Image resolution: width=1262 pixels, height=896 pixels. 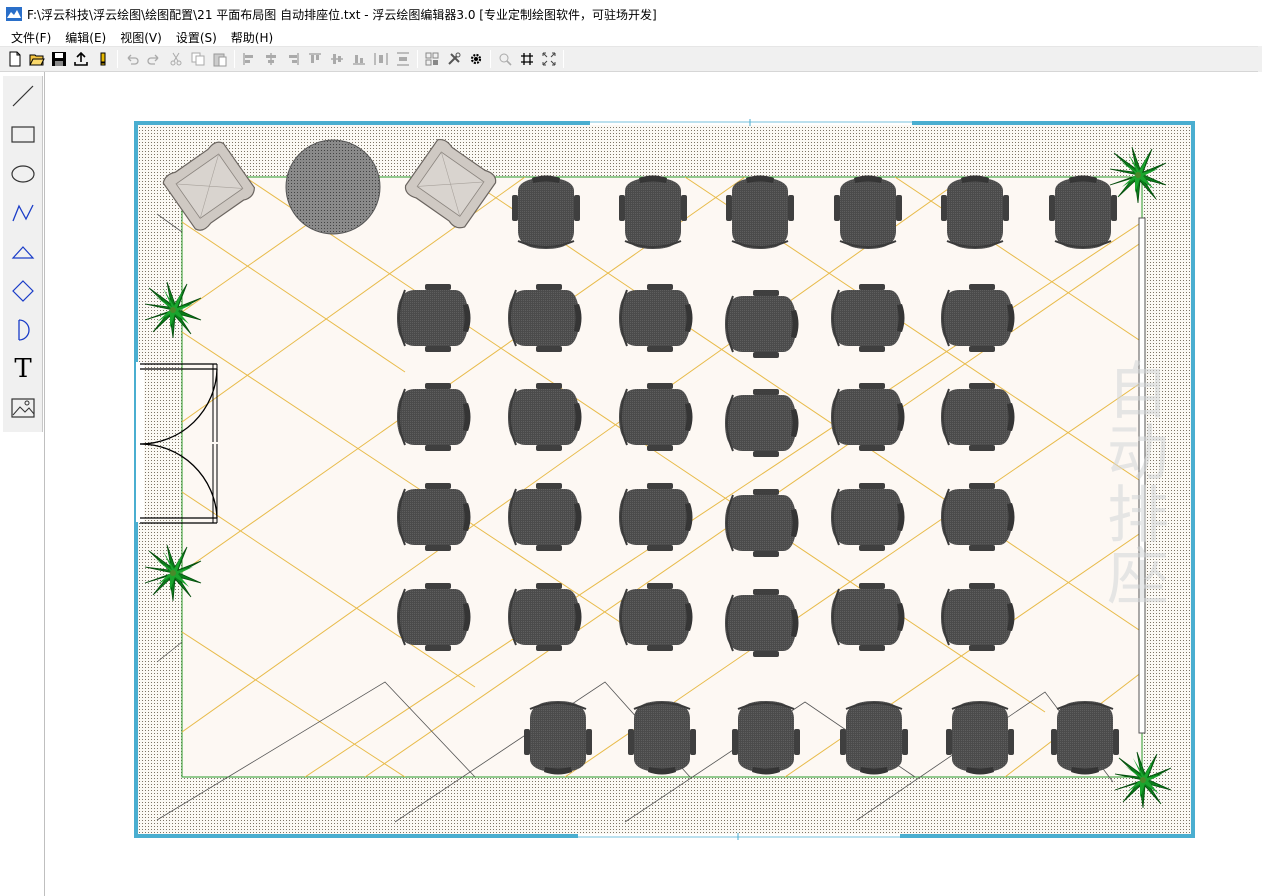 What do you see at coordinates (14, 14) in the screenshot?
I see `app-logo-icon` at bounding box center [14, 14].